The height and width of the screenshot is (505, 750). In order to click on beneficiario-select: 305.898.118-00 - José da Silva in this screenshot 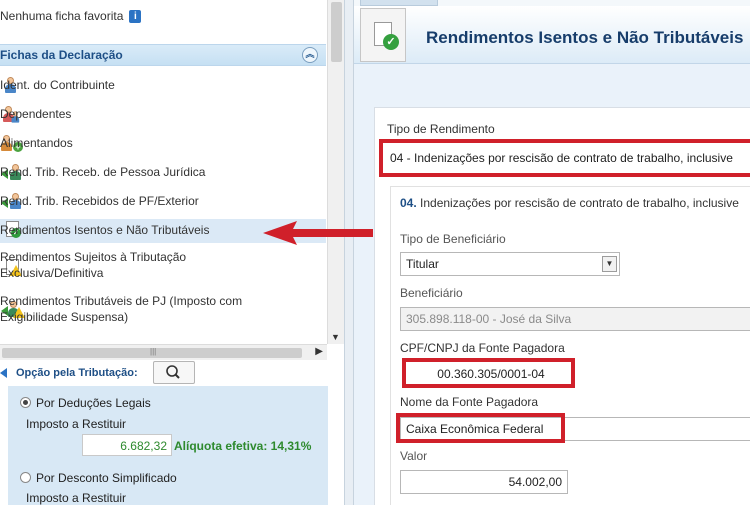, I will do `click(575, 319)`.